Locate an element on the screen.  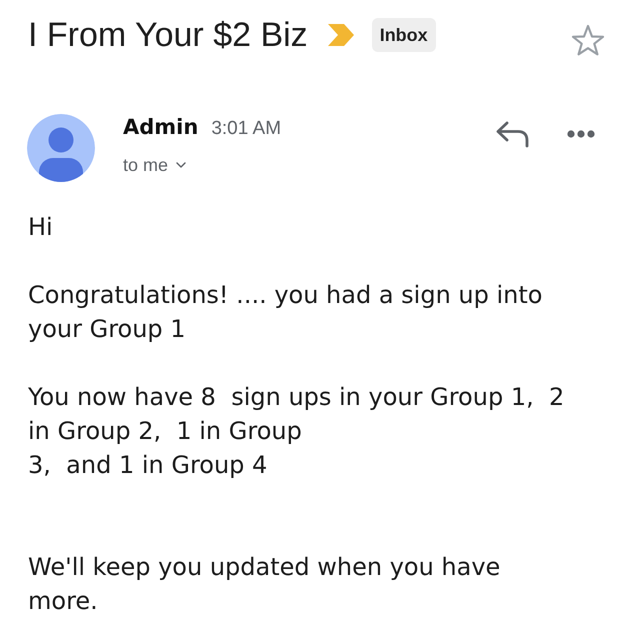
star-icon is located at coordinates (588, 40).